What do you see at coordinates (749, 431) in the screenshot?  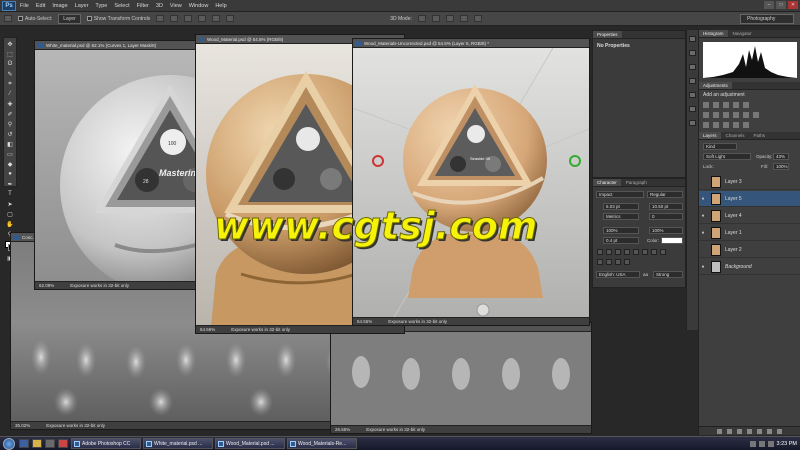 I see `new-adjustment-icon` at bounding box center [749, 431].